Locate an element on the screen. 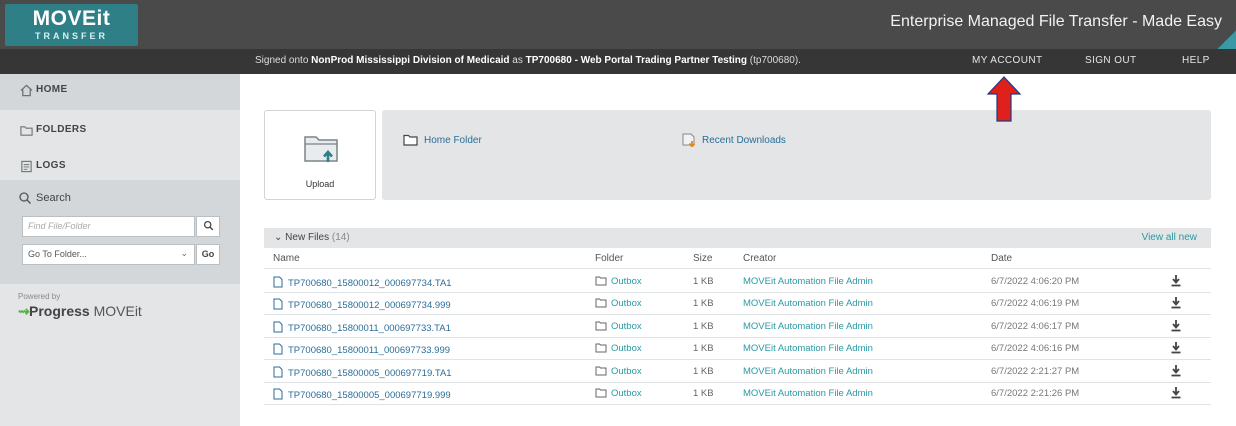  file-name-link: TP700680_15800012_000697734.999 is located at coordinates (362, 304).